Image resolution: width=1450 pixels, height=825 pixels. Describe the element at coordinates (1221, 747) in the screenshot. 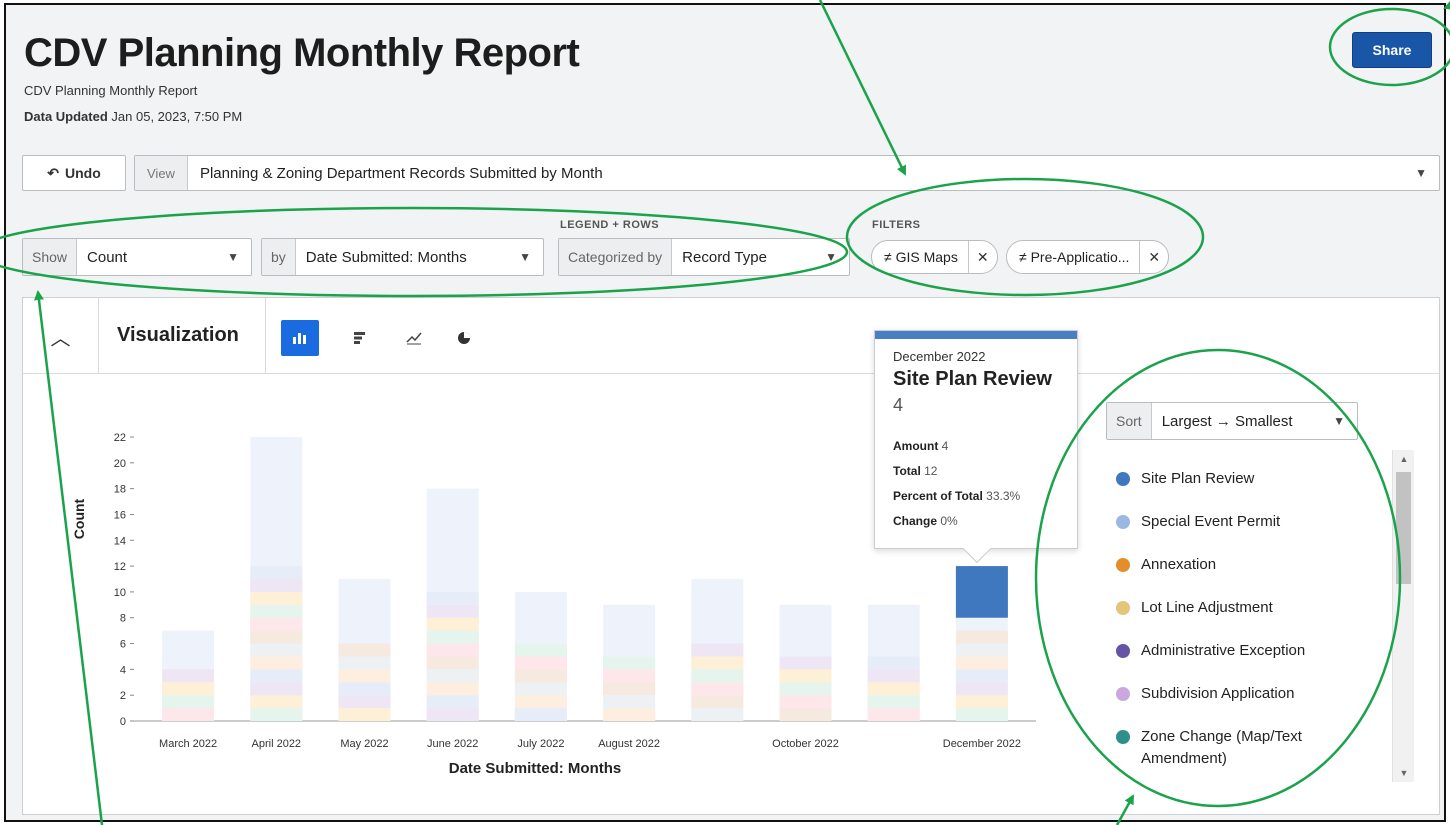

I see `legend-label: Zone Change (Map/Text Amendment)` at that location.